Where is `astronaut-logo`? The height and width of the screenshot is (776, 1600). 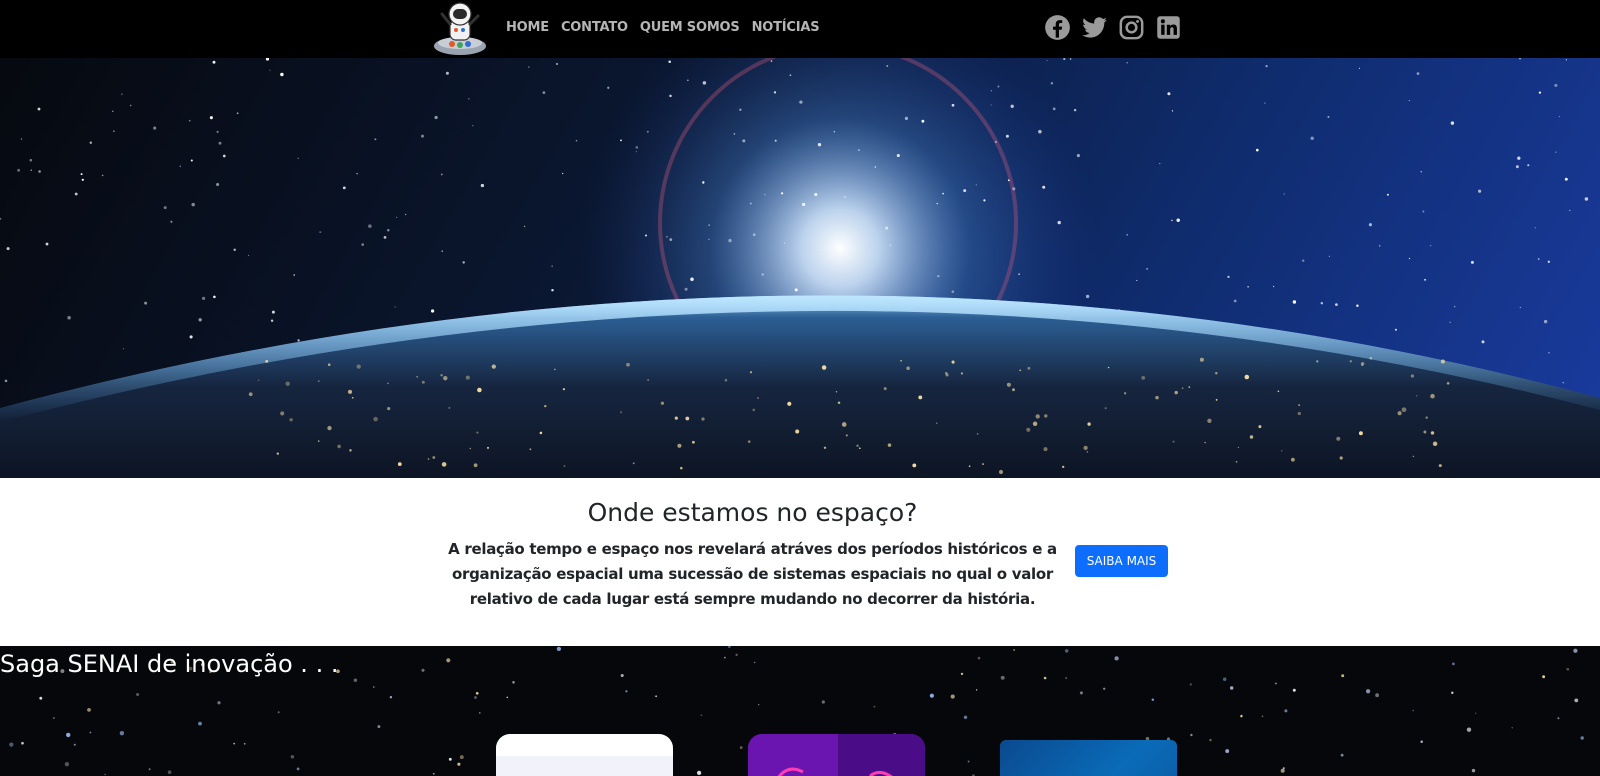 astronaut-logo is located at coordinates (460, 29).